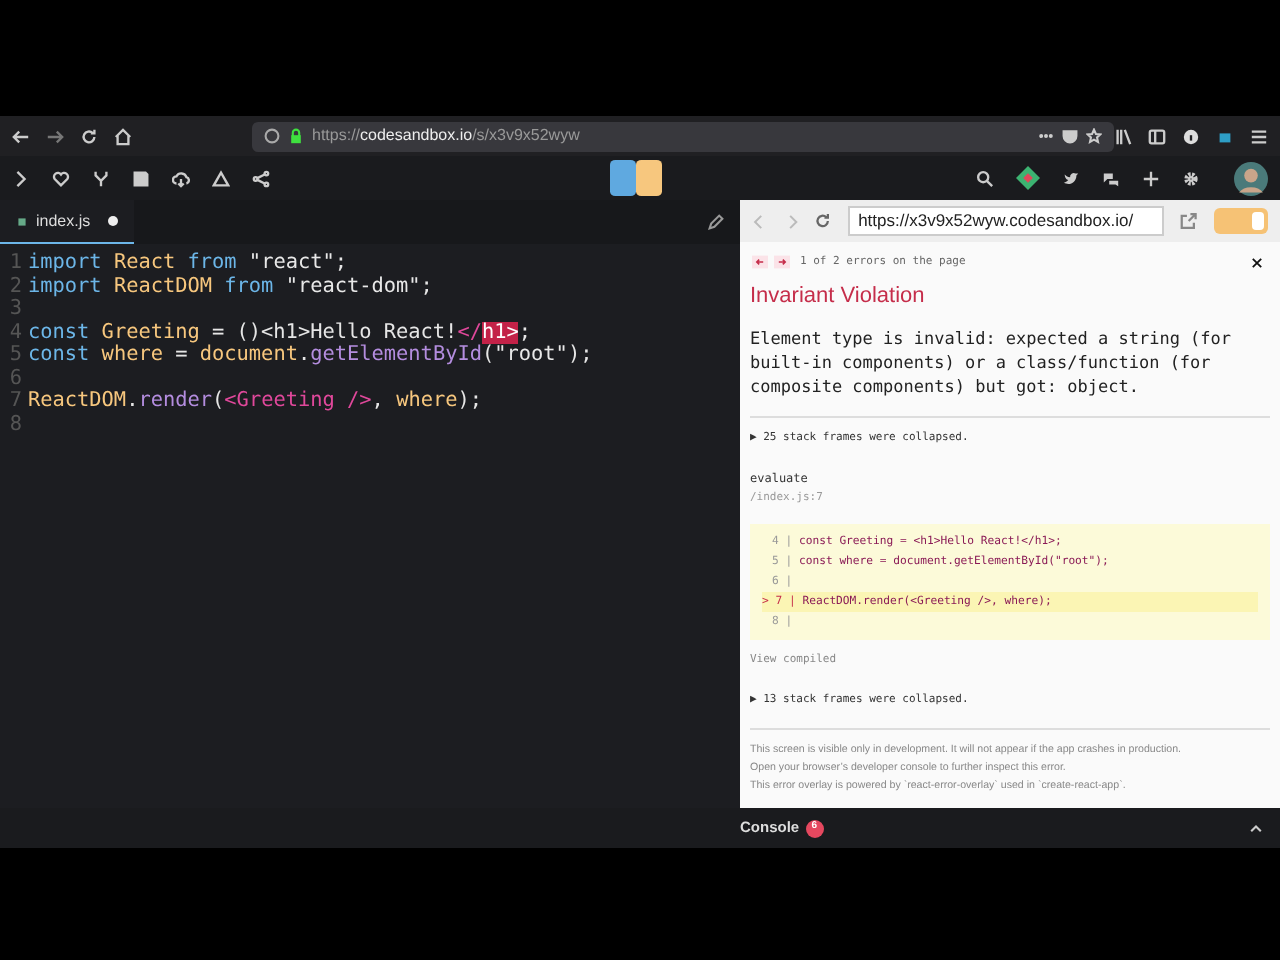  I want to click on line-number: 4, so click(15, 332).